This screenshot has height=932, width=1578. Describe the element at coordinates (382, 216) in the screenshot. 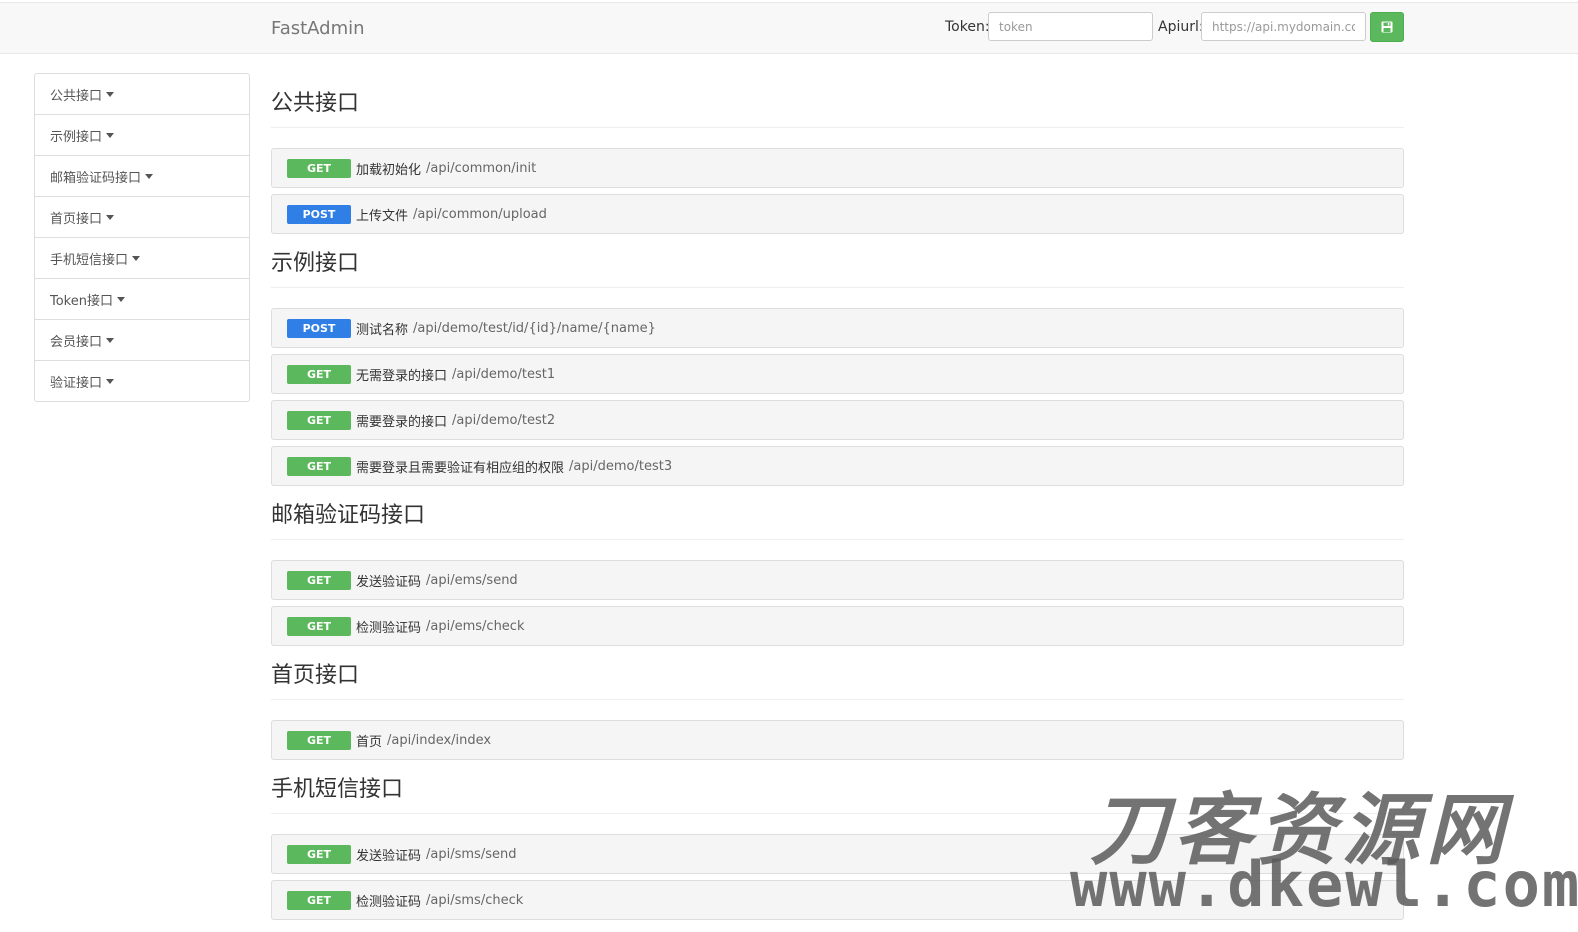

I see `api-title: 上传文件` at that location.